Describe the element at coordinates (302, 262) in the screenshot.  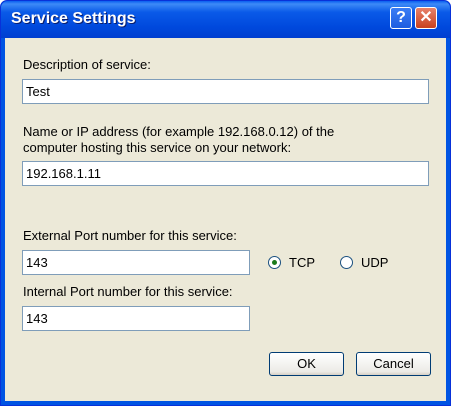
I see `tcp-label: TCP` at that location.